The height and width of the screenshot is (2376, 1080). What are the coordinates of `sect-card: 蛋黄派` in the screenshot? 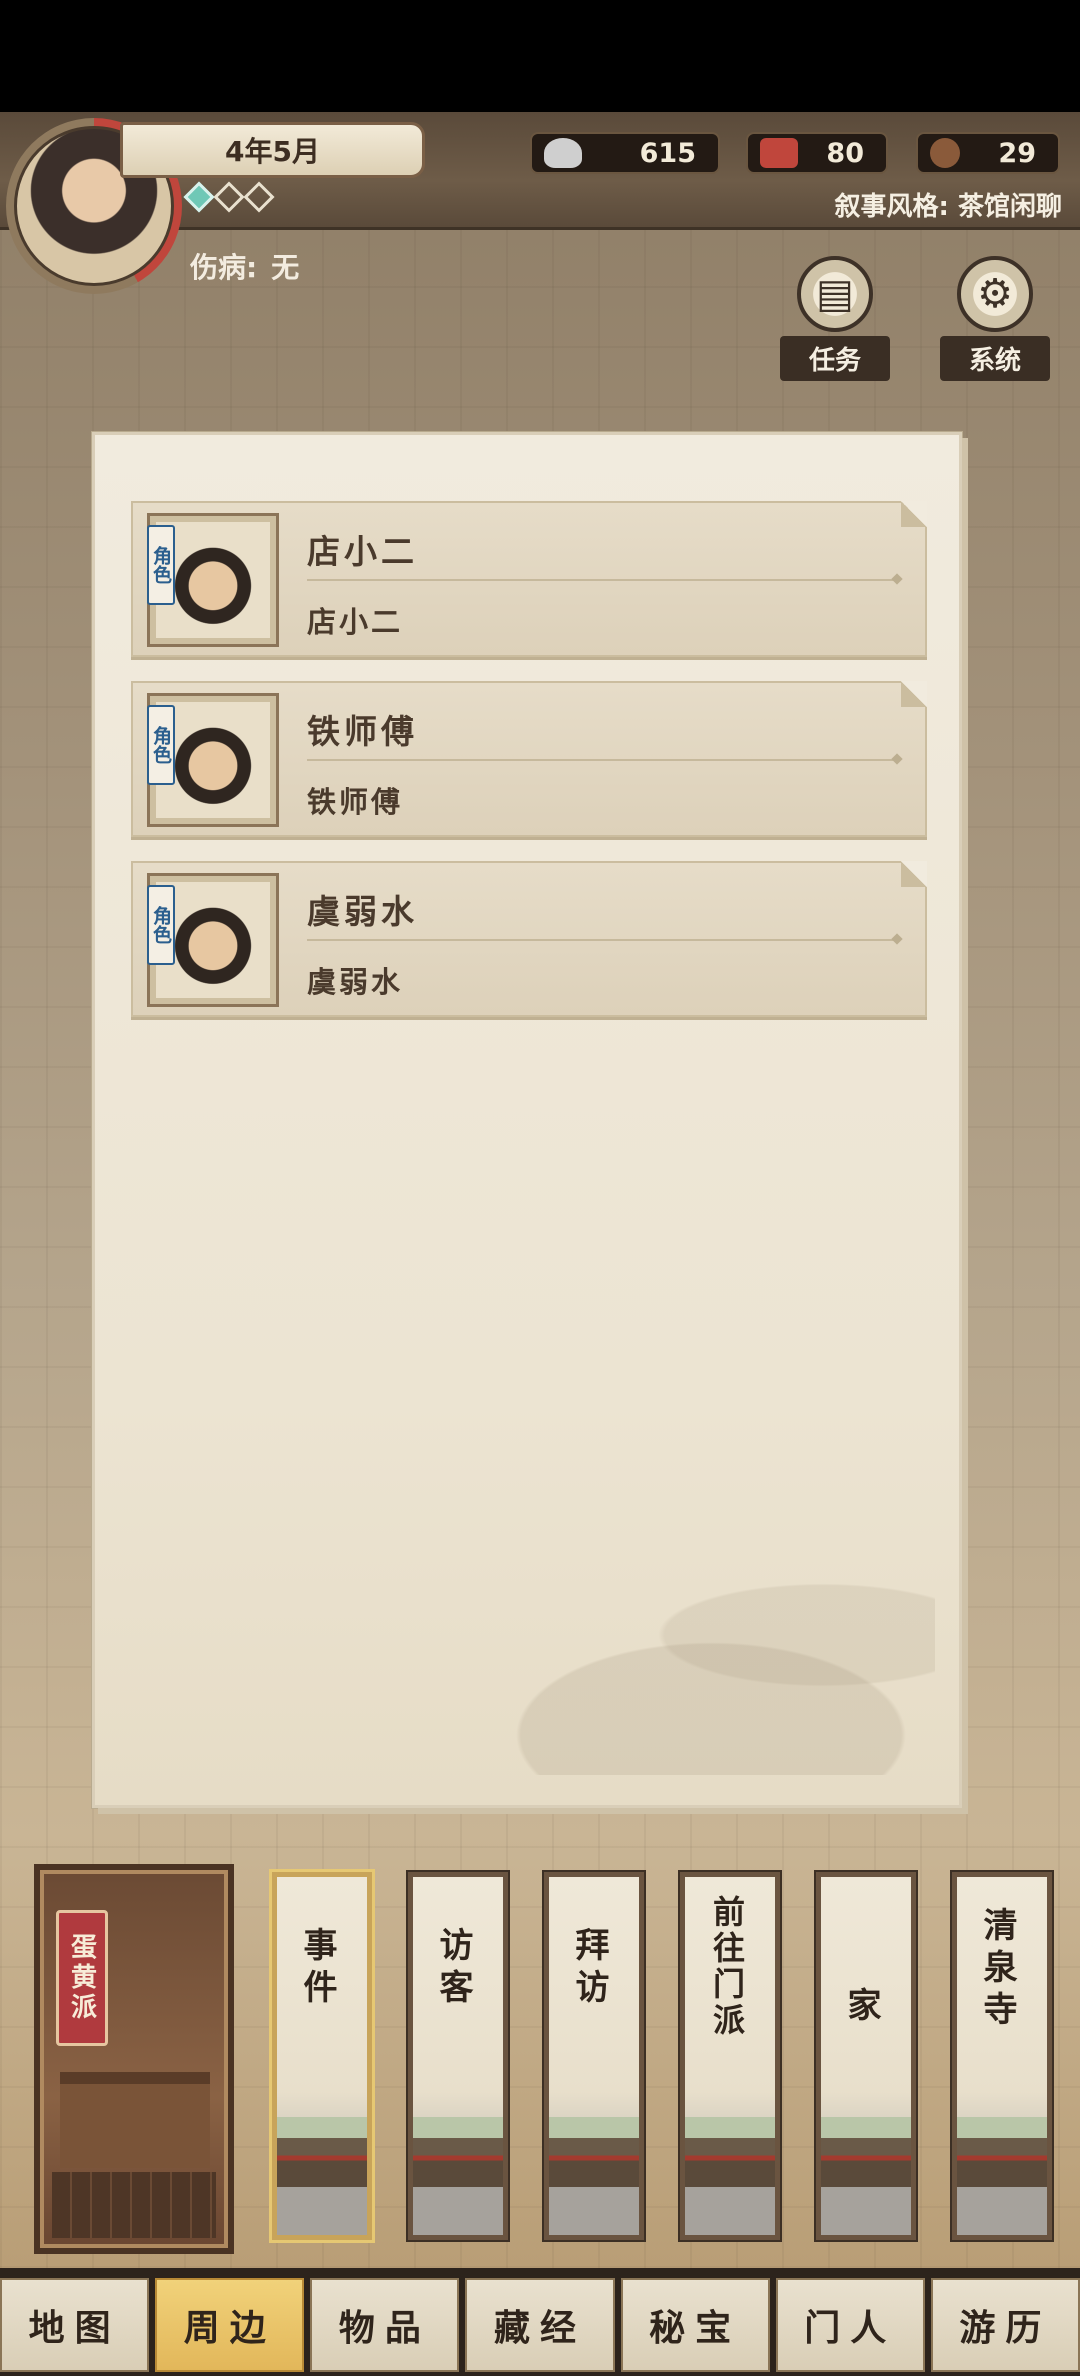 It's located at (134, 2059).